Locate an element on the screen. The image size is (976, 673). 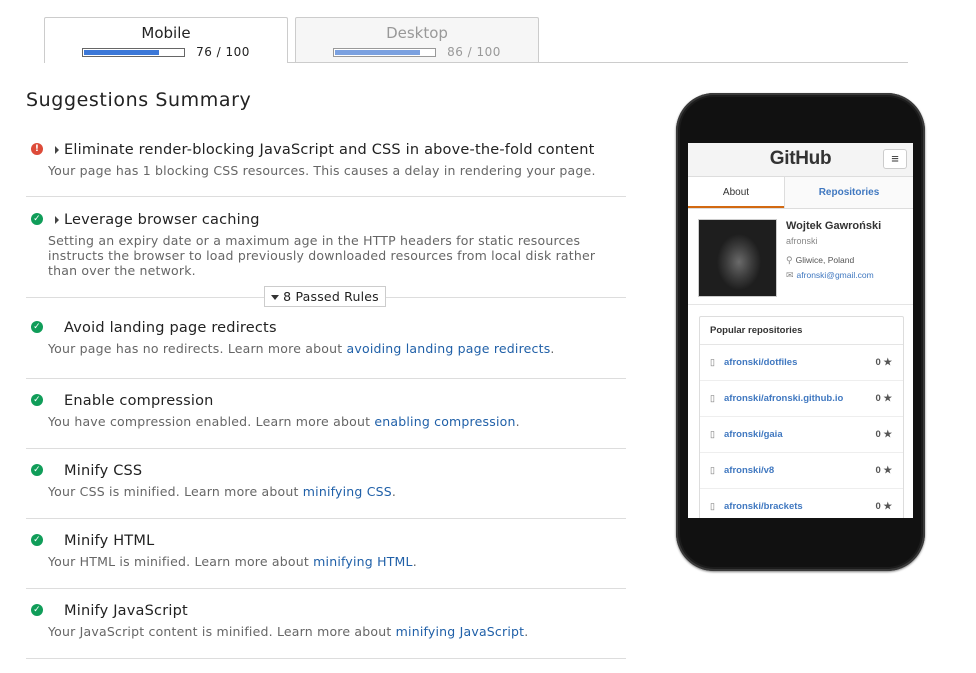
tab-mobile-label: Mobile is located at coordinates (166, 33).